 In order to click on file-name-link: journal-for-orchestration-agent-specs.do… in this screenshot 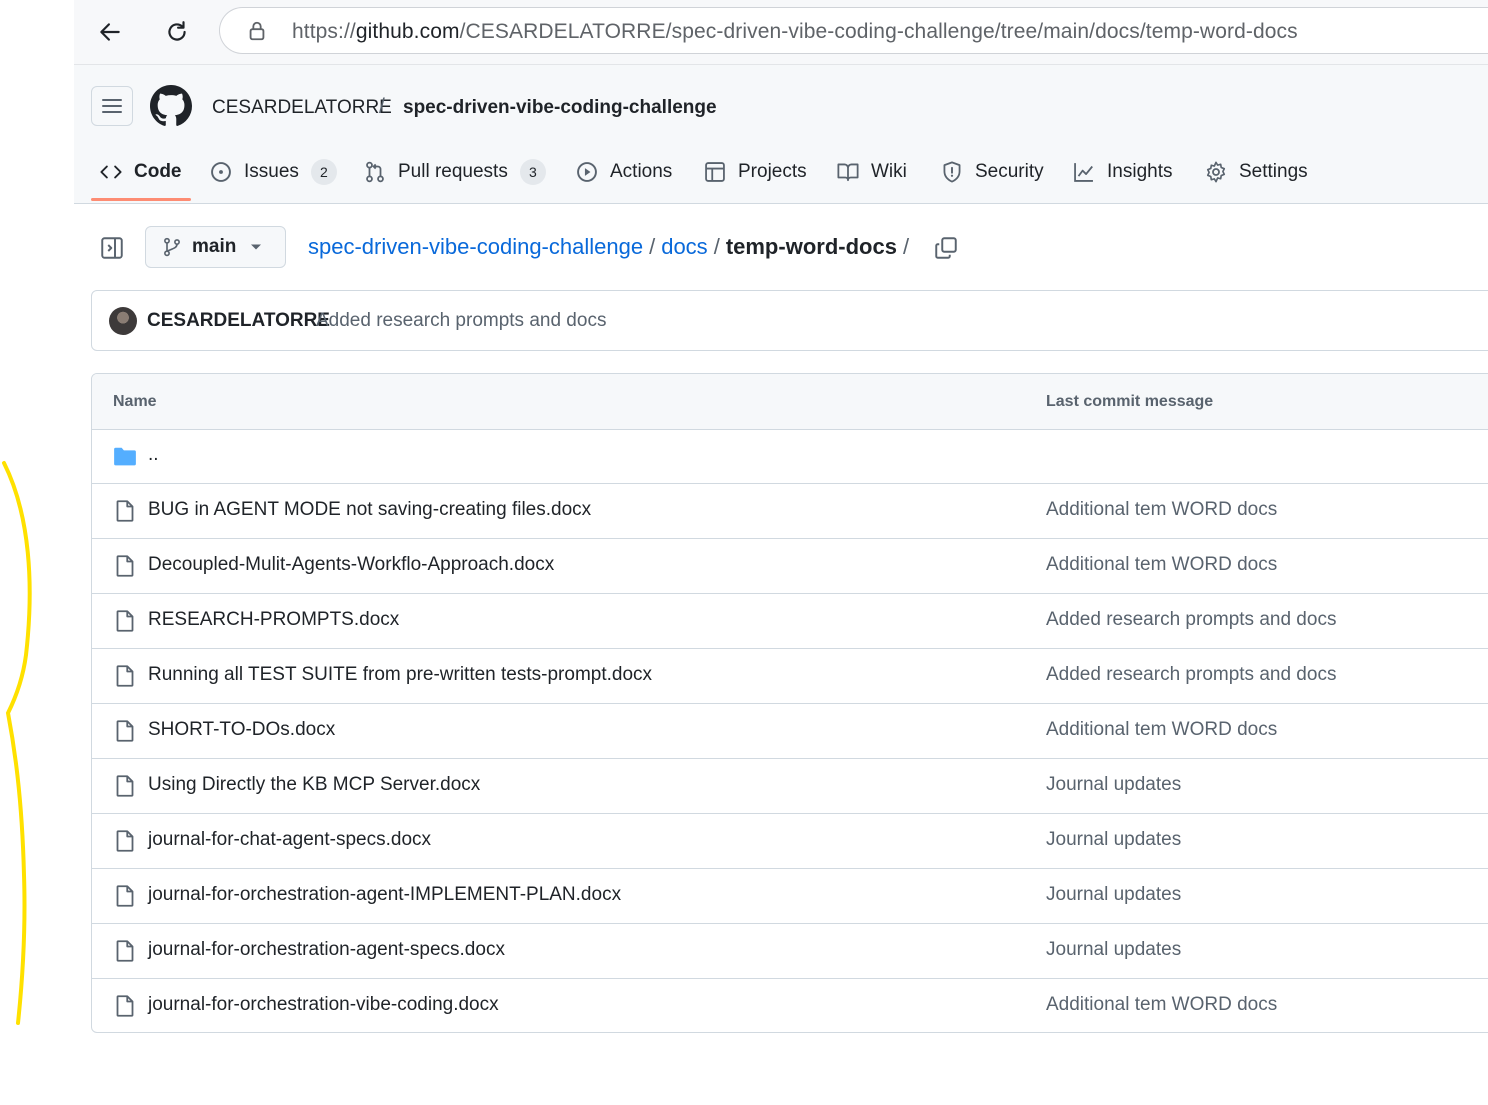, I will do `click(326, 950)`.